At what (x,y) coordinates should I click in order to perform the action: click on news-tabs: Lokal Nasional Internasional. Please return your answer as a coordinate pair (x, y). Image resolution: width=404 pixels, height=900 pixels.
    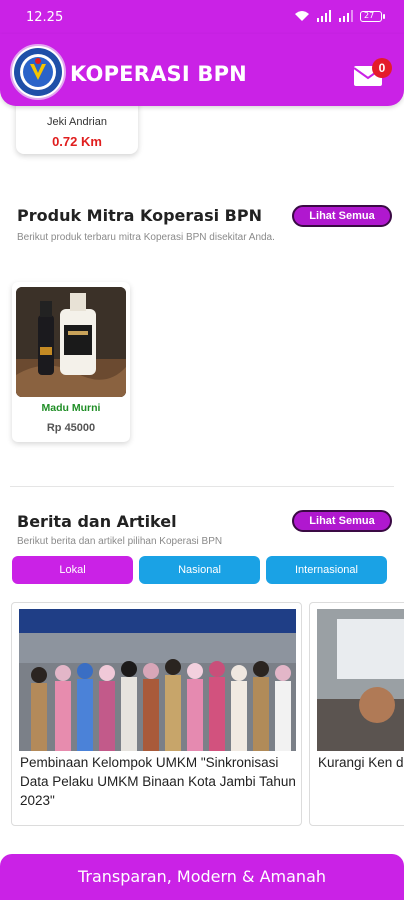
    Looking at the image, I should click on (202, 570).